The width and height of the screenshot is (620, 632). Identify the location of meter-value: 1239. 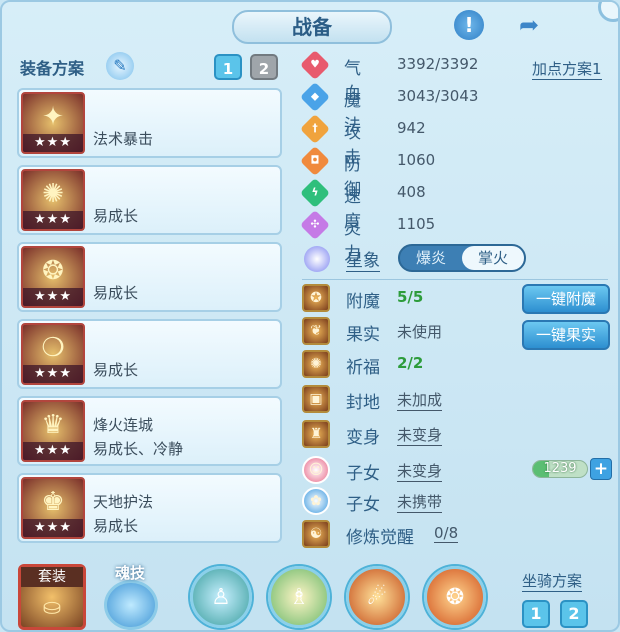
(560, 468).